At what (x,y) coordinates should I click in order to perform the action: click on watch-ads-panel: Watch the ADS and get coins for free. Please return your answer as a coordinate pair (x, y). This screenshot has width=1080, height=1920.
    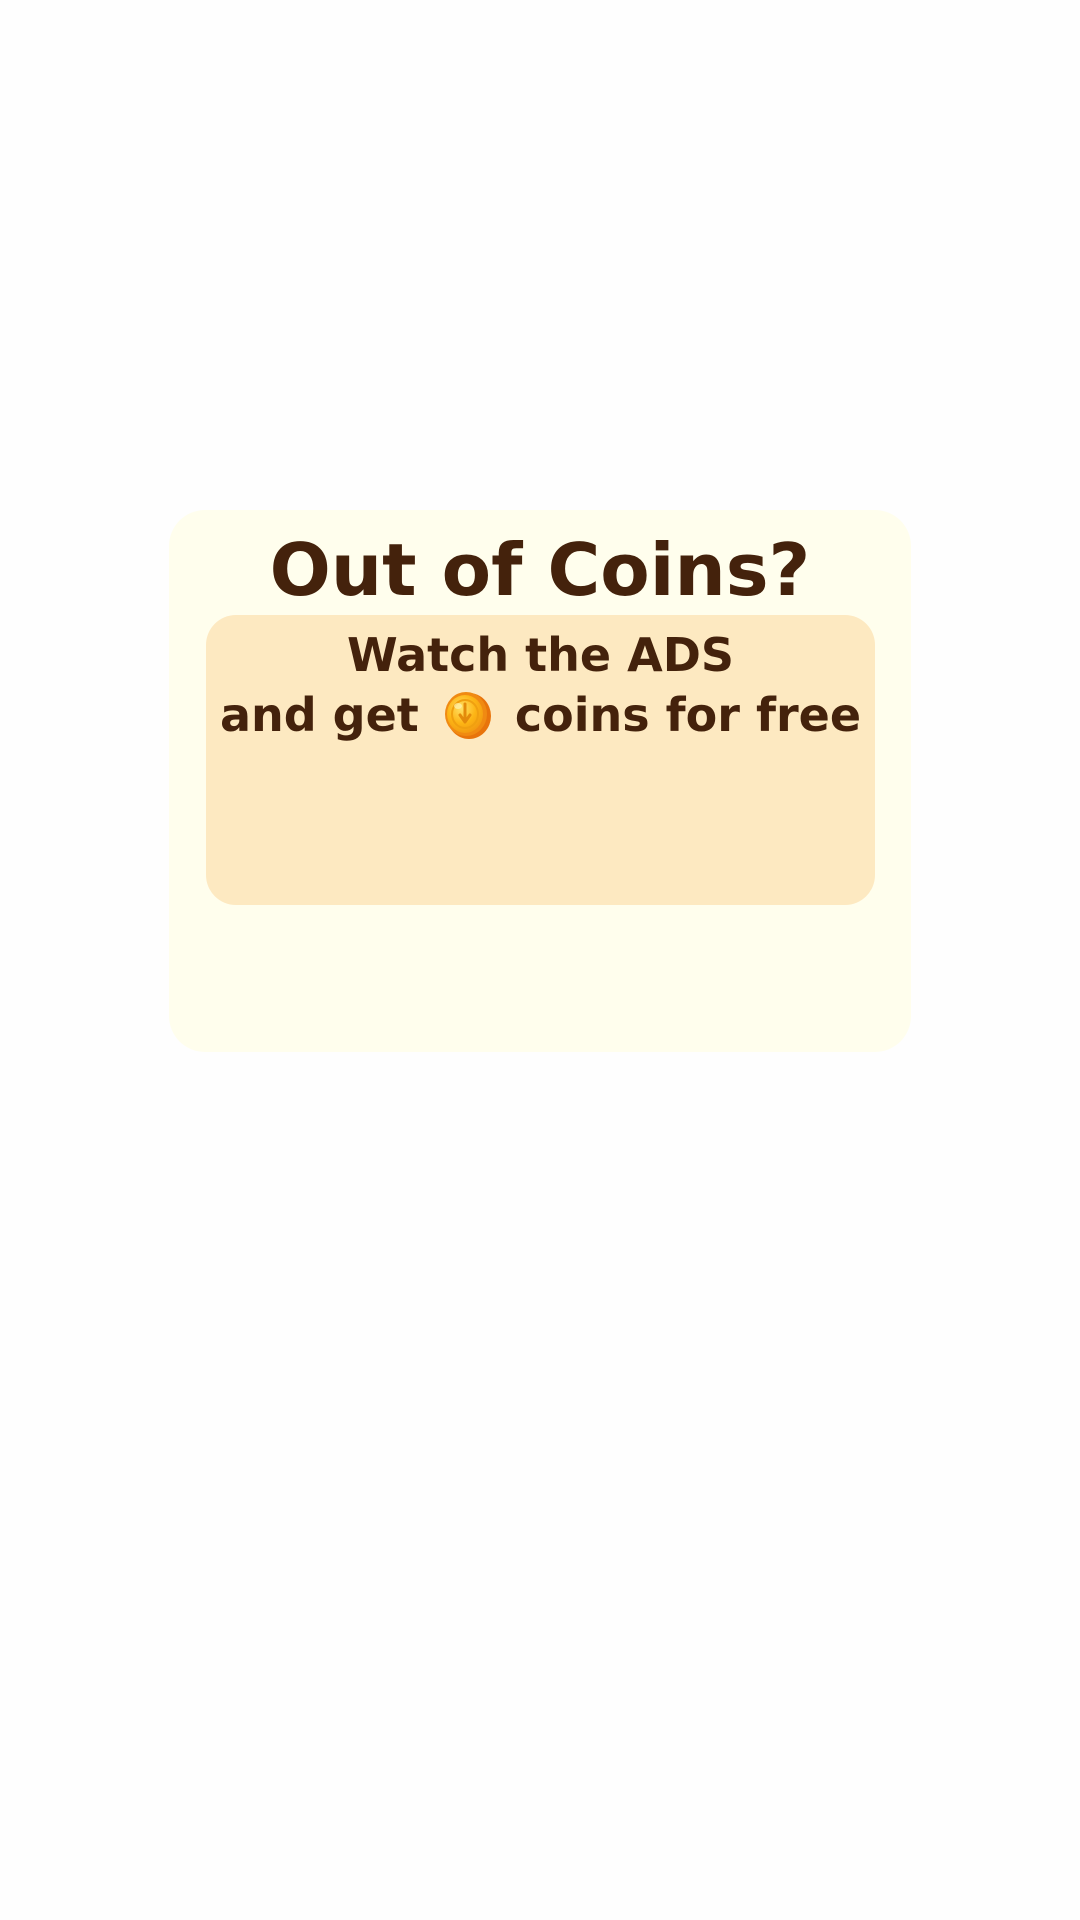
    Looking at the image, I should click on (540, 760).